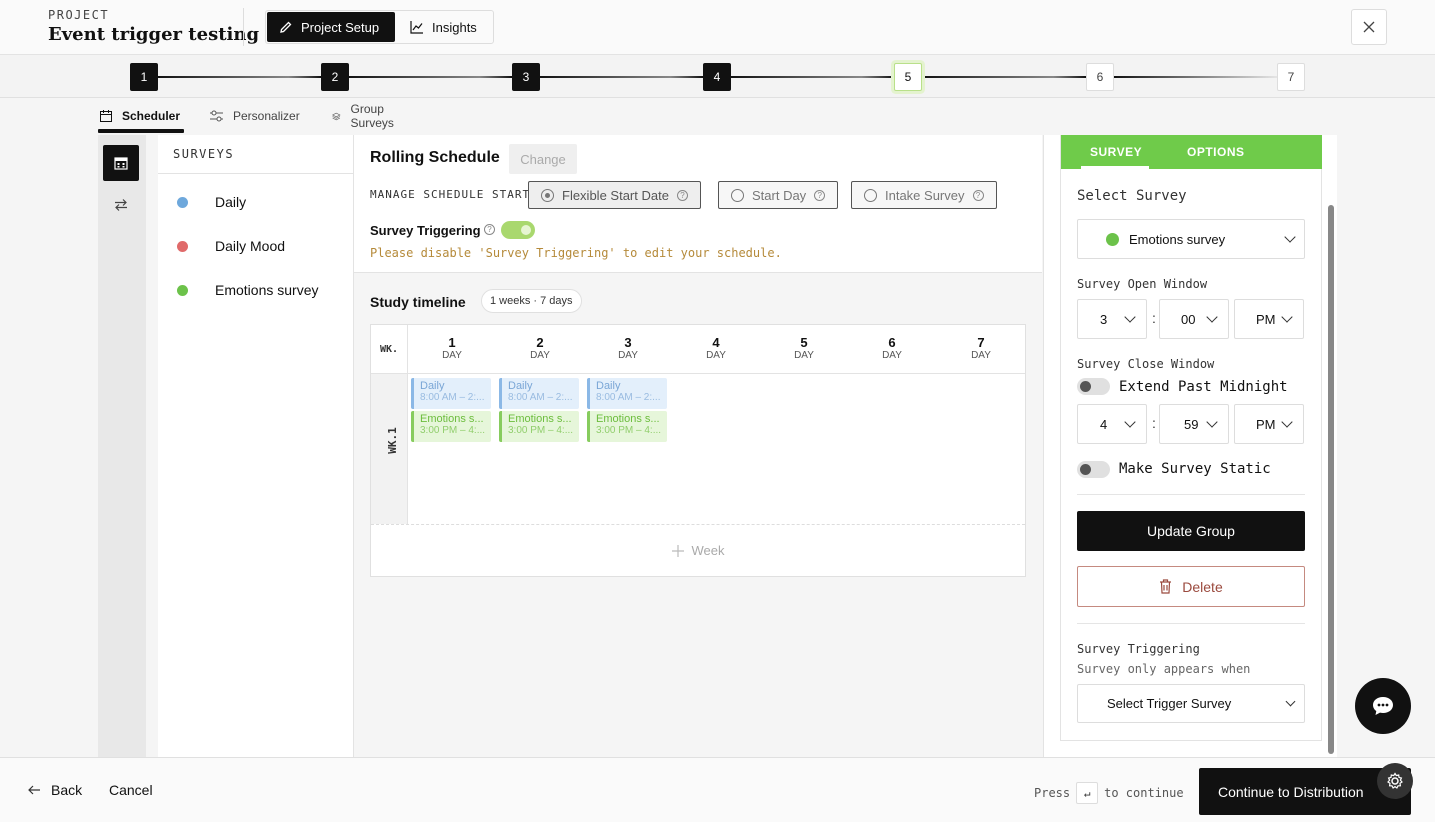 This screenshot has width=1435, height=822. I want to click on make-static-label: Make Survey Static, so click(1195, 469).